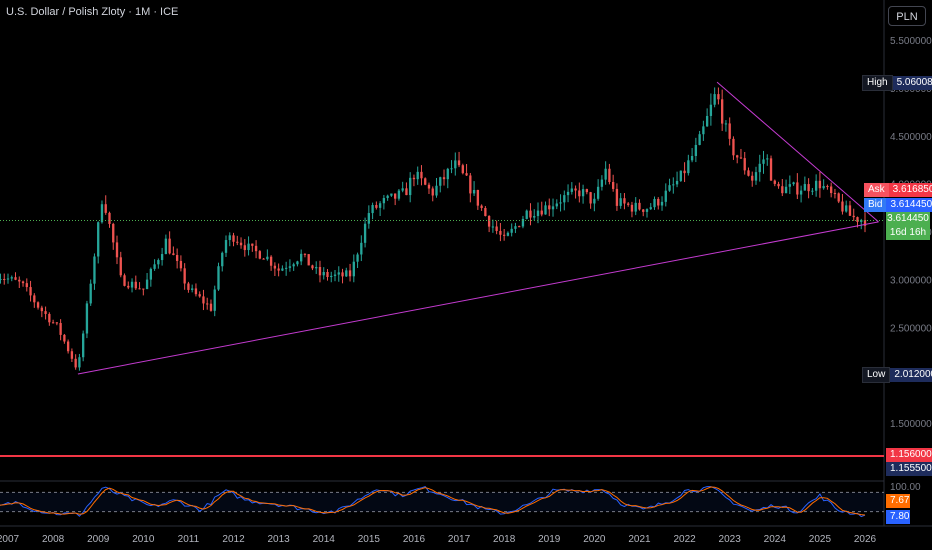  Describe the element at coordinates (459, 539) in the screenshot. I see `x-tick-label: 2017` at that location.